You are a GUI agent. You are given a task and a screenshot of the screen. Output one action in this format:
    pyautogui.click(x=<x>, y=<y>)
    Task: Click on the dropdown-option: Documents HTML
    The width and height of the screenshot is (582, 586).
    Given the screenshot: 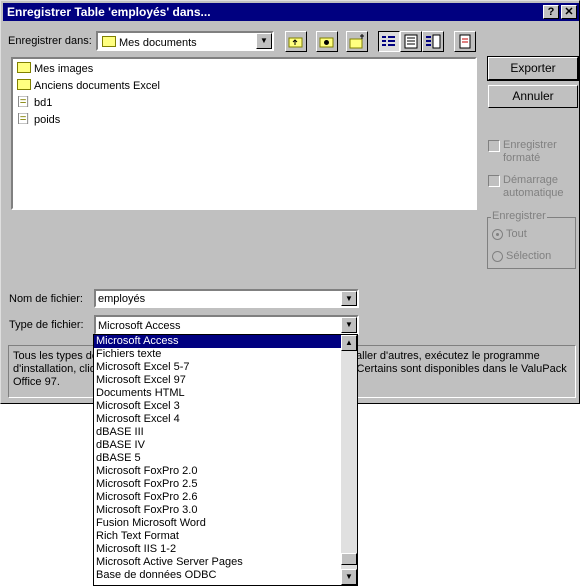 What is the action you would take?
    pyautogui.click(x=225, y=393)
    